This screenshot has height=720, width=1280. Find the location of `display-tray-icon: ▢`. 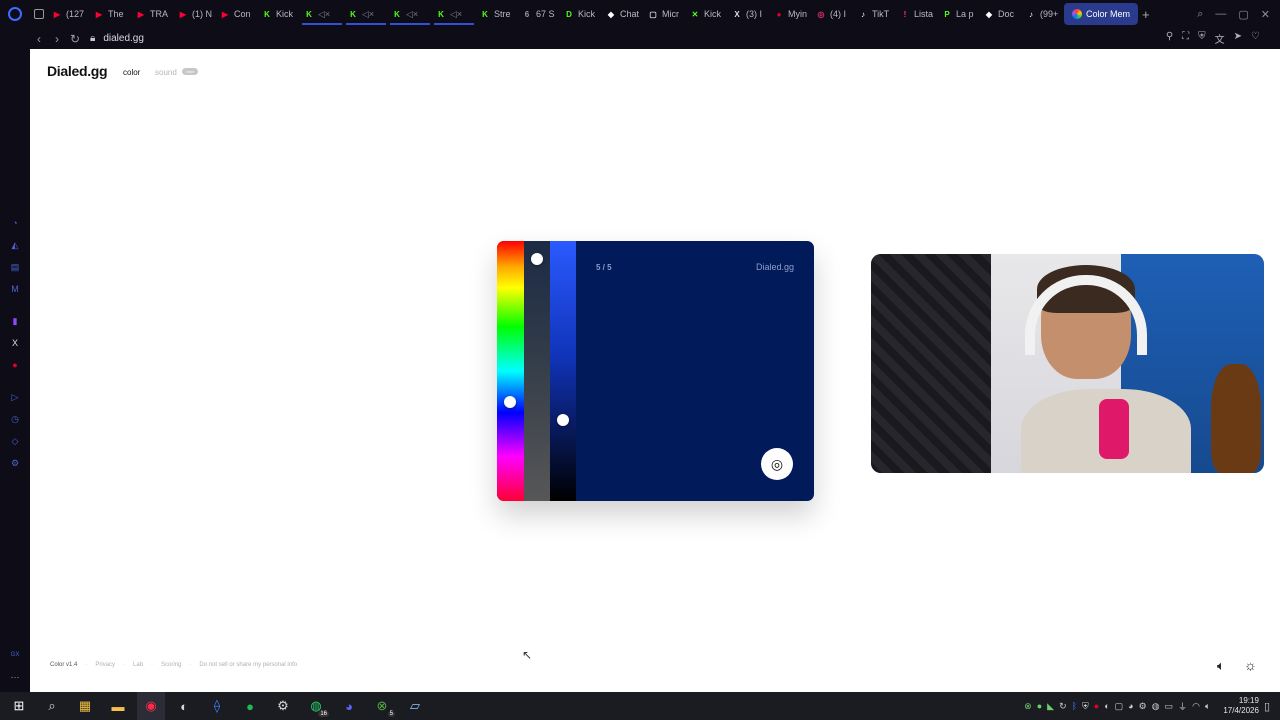

display-tray-icon: ▢ is located at coordinates (1119, 706).